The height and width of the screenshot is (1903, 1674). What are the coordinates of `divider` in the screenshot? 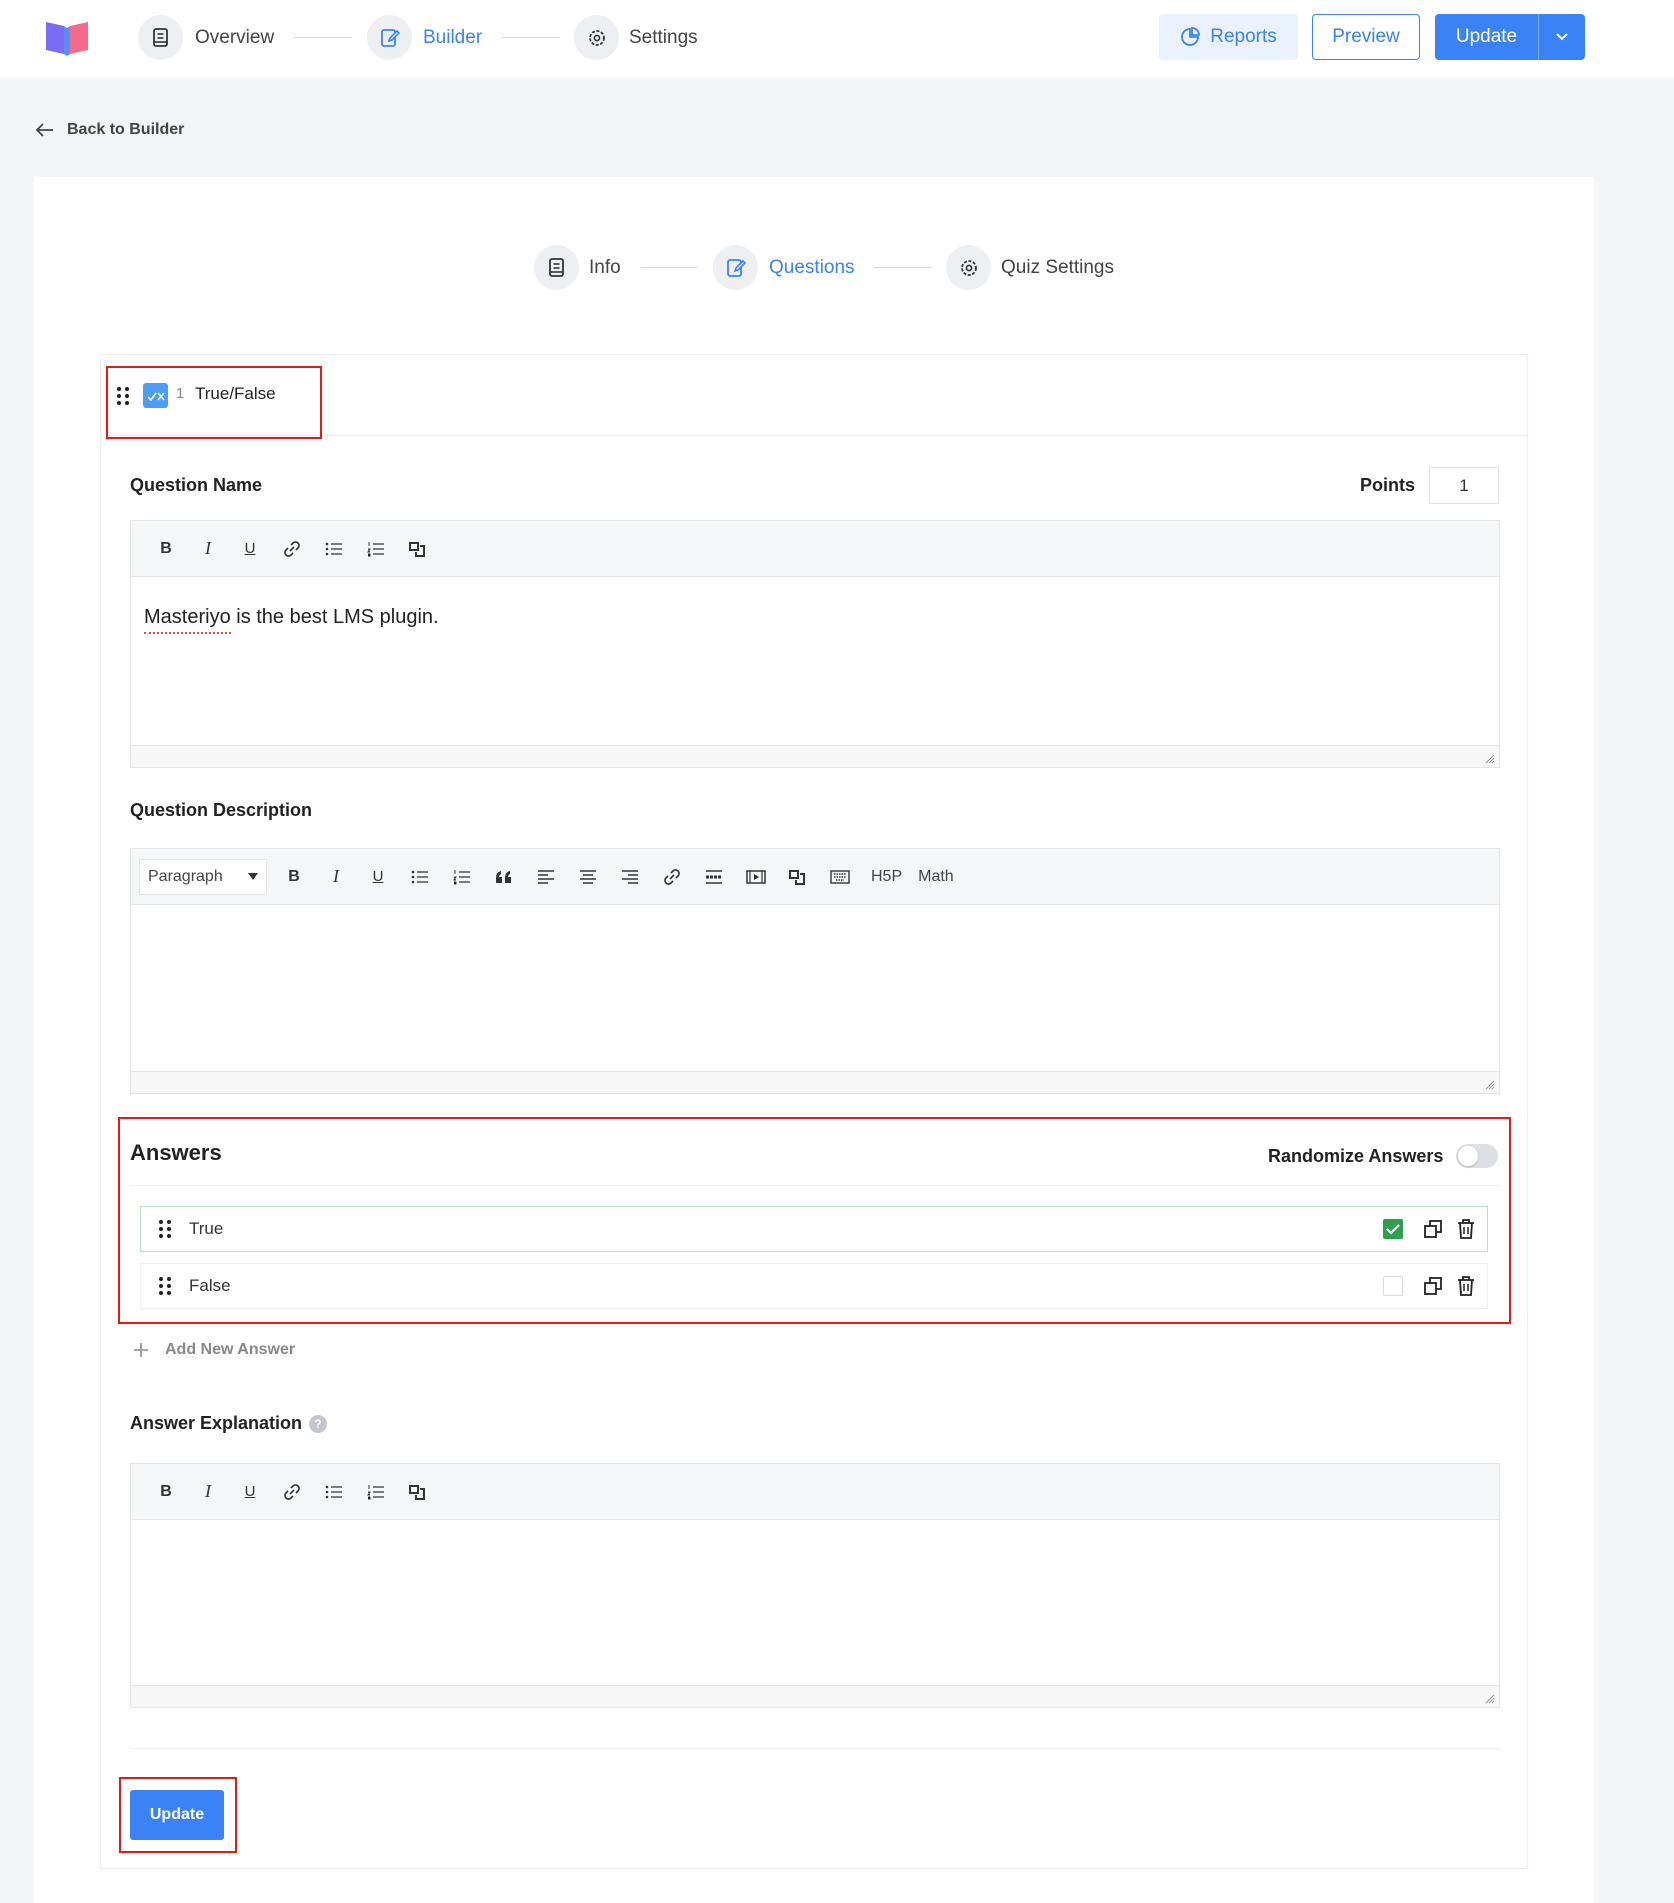 It's located at (815, 1185).